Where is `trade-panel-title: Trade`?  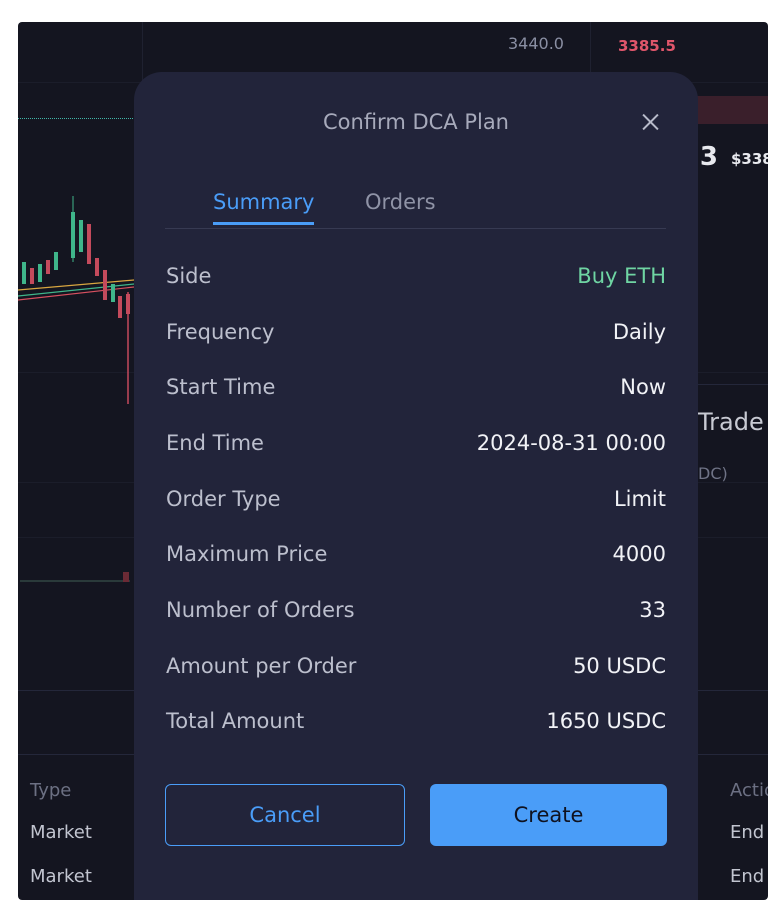 trade-panel-title: Trade is located at coordinates (731, 422).